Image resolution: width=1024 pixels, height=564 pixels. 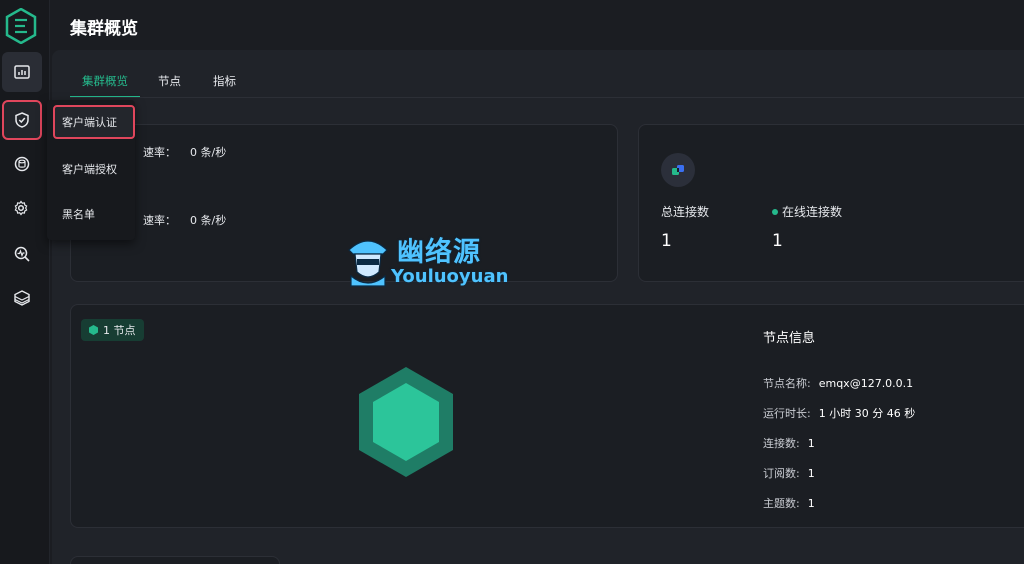 What do you see at coordinates (105, 85) in the screenshot?
I see `tab-cluster-overview: 集群概览` at bounding box center [105, 85].